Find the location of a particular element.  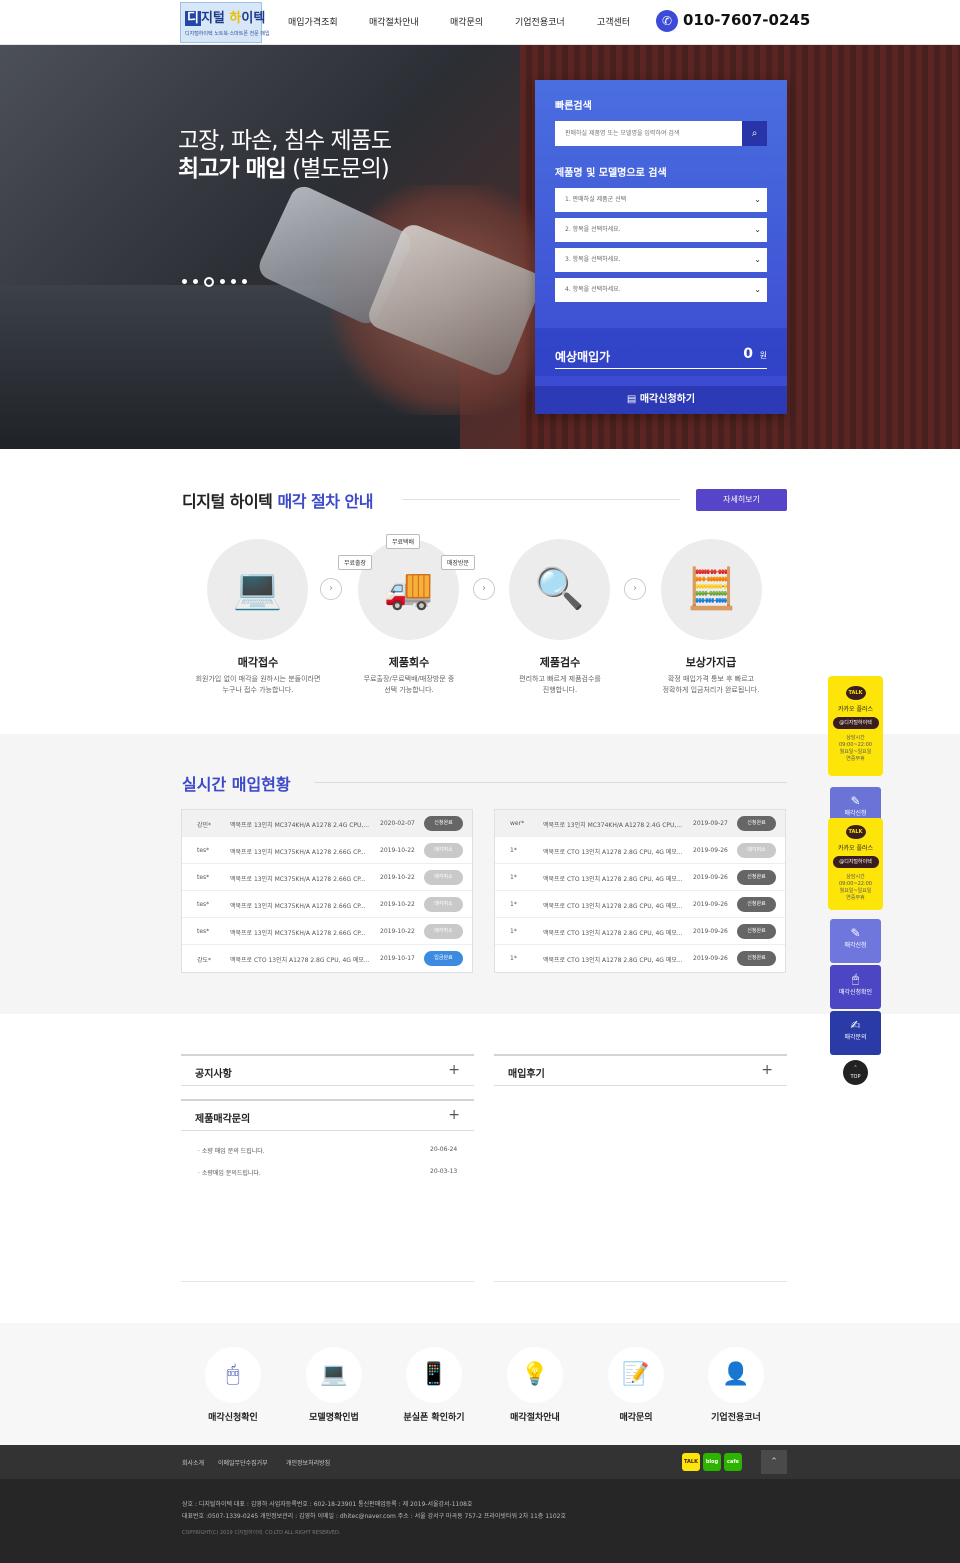

item-select-3: 3. 항목을 선택하세요. ⌄ is located at coordinates (661, 260).